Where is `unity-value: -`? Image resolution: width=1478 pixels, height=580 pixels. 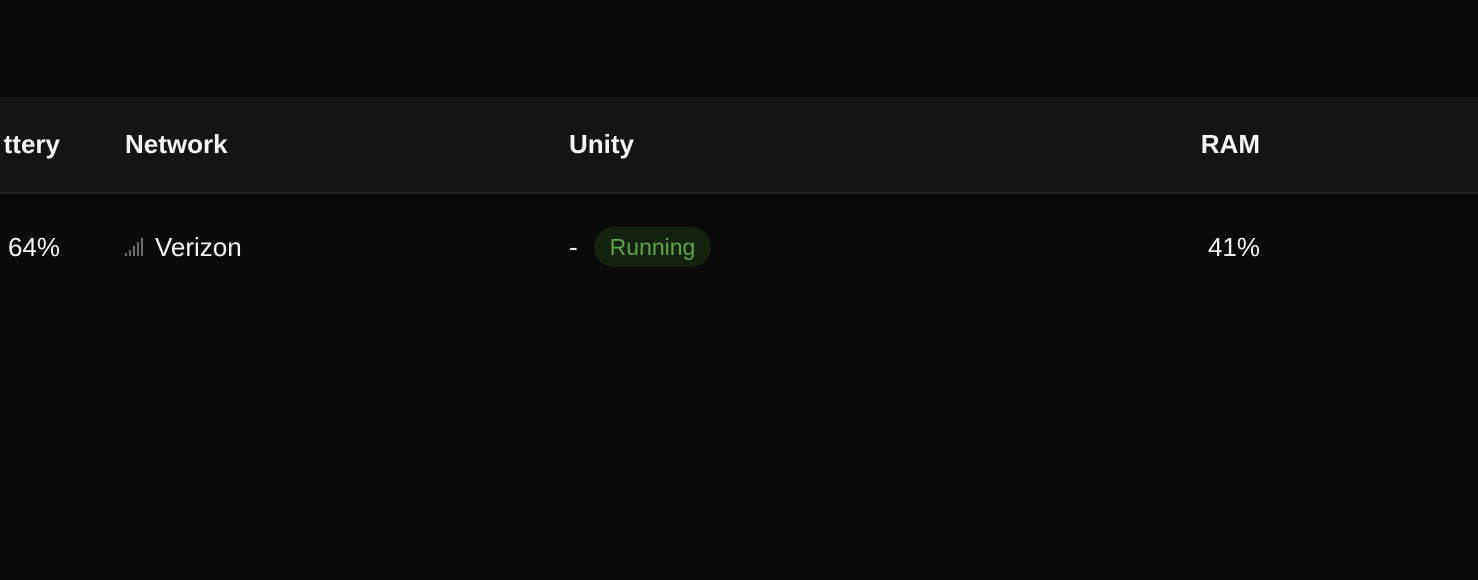 unity-value: - is located at coordinates (573, 246).